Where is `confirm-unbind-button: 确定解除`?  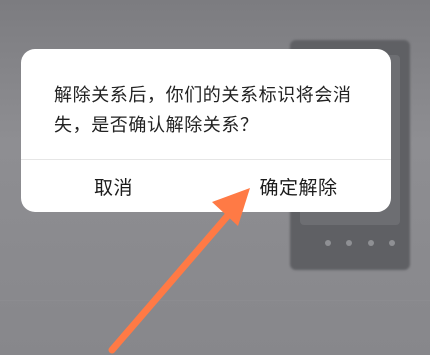 confirm-unbind-button: 确定解除 is located at coordinates (298, 186).